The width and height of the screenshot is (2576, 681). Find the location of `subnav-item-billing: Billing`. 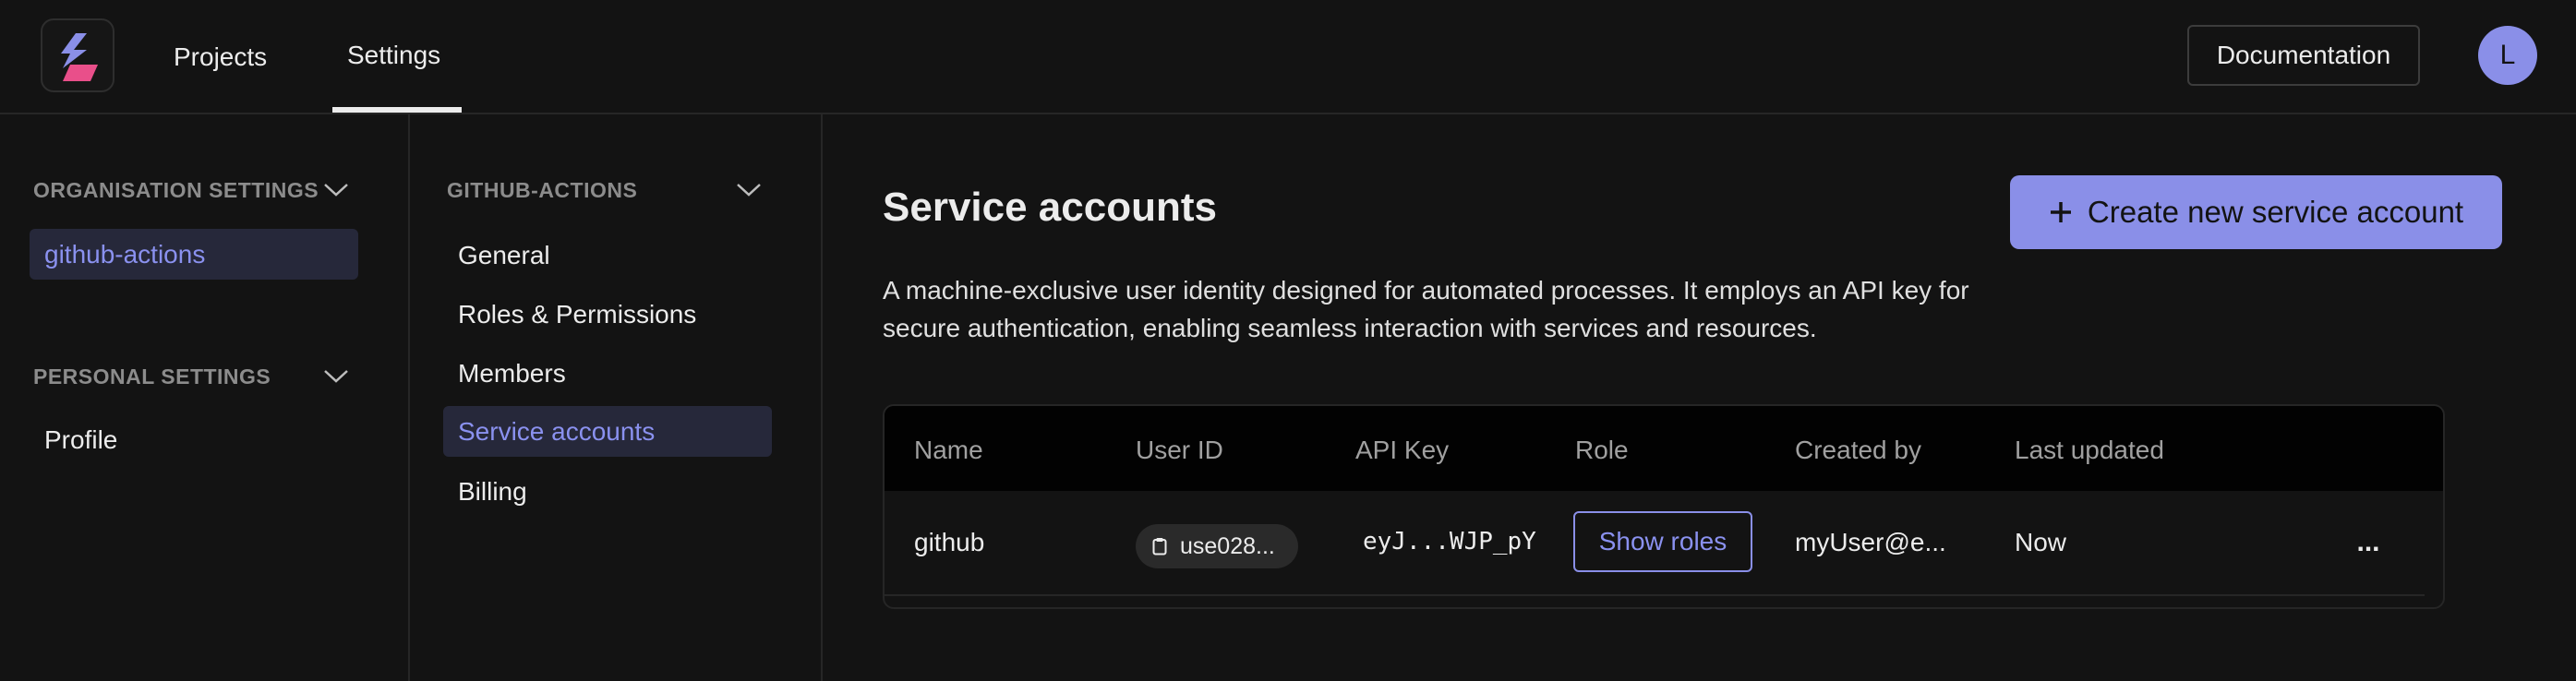

subnav-item-billing: Billing is located at coordinates (607, 492).